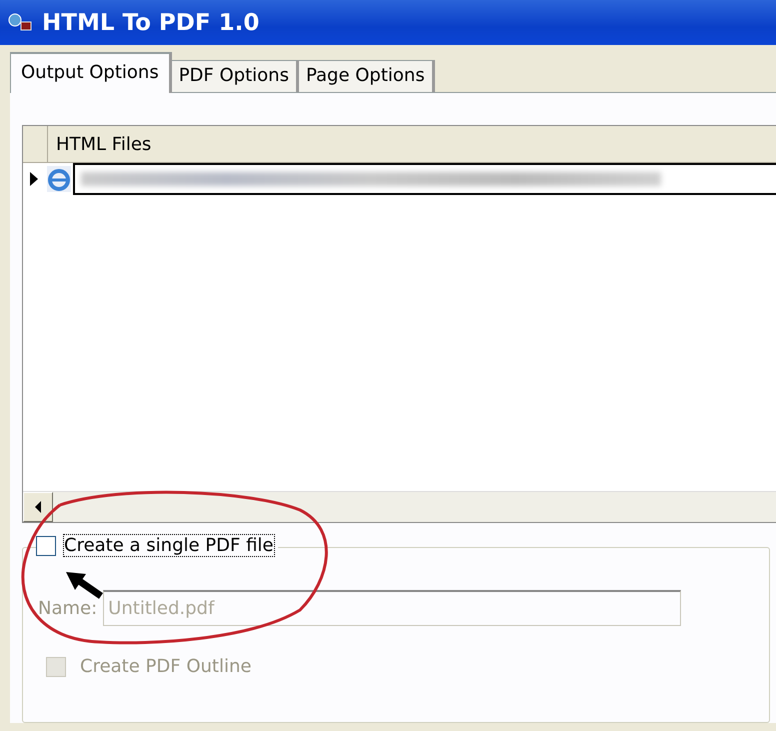  Describe the element at coordinates (104, 144) in the screenshot. I see `column-header: HTML Files` at that location.